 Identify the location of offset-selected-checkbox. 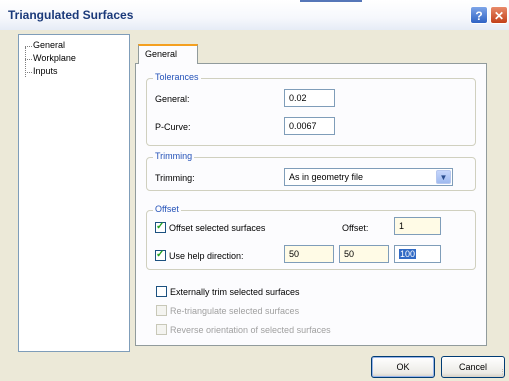
(160, 227).